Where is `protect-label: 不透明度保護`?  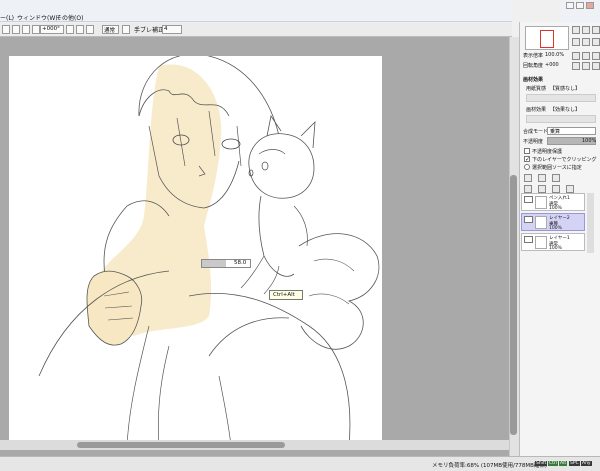
protect-label: 不透明度保護 is located at coordinates (547, 152).